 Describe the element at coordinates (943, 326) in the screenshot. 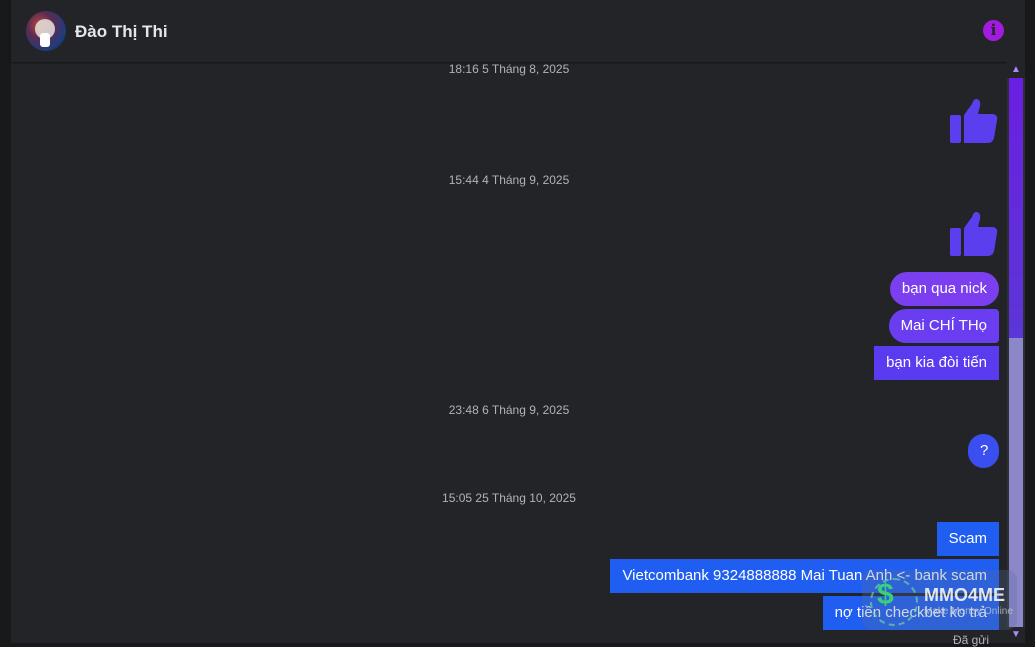

I see `message-bubble: Mai CHÍ THọ` at that location.